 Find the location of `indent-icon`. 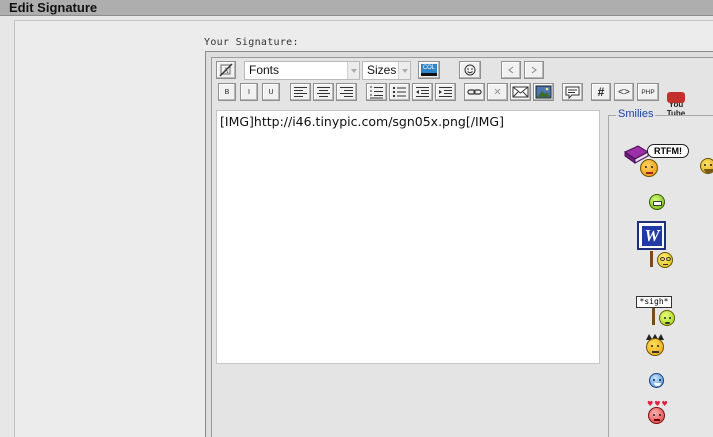

indent-icon is located at coordinates (511, 70).